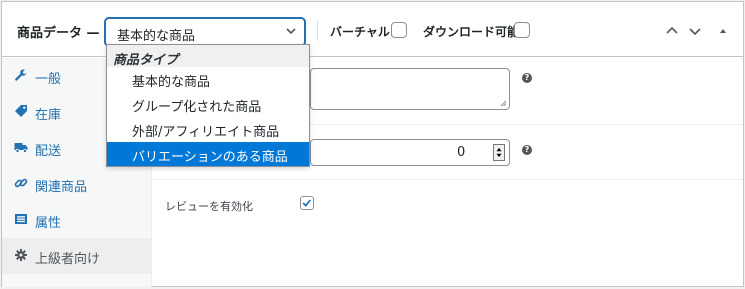 Image resolution: width=745 pixels, height=289 pixels. What do you see at coordinates (48, 115) in the screenshot?
I see `tab-label: 在庫` at bounding box center [48, 115].